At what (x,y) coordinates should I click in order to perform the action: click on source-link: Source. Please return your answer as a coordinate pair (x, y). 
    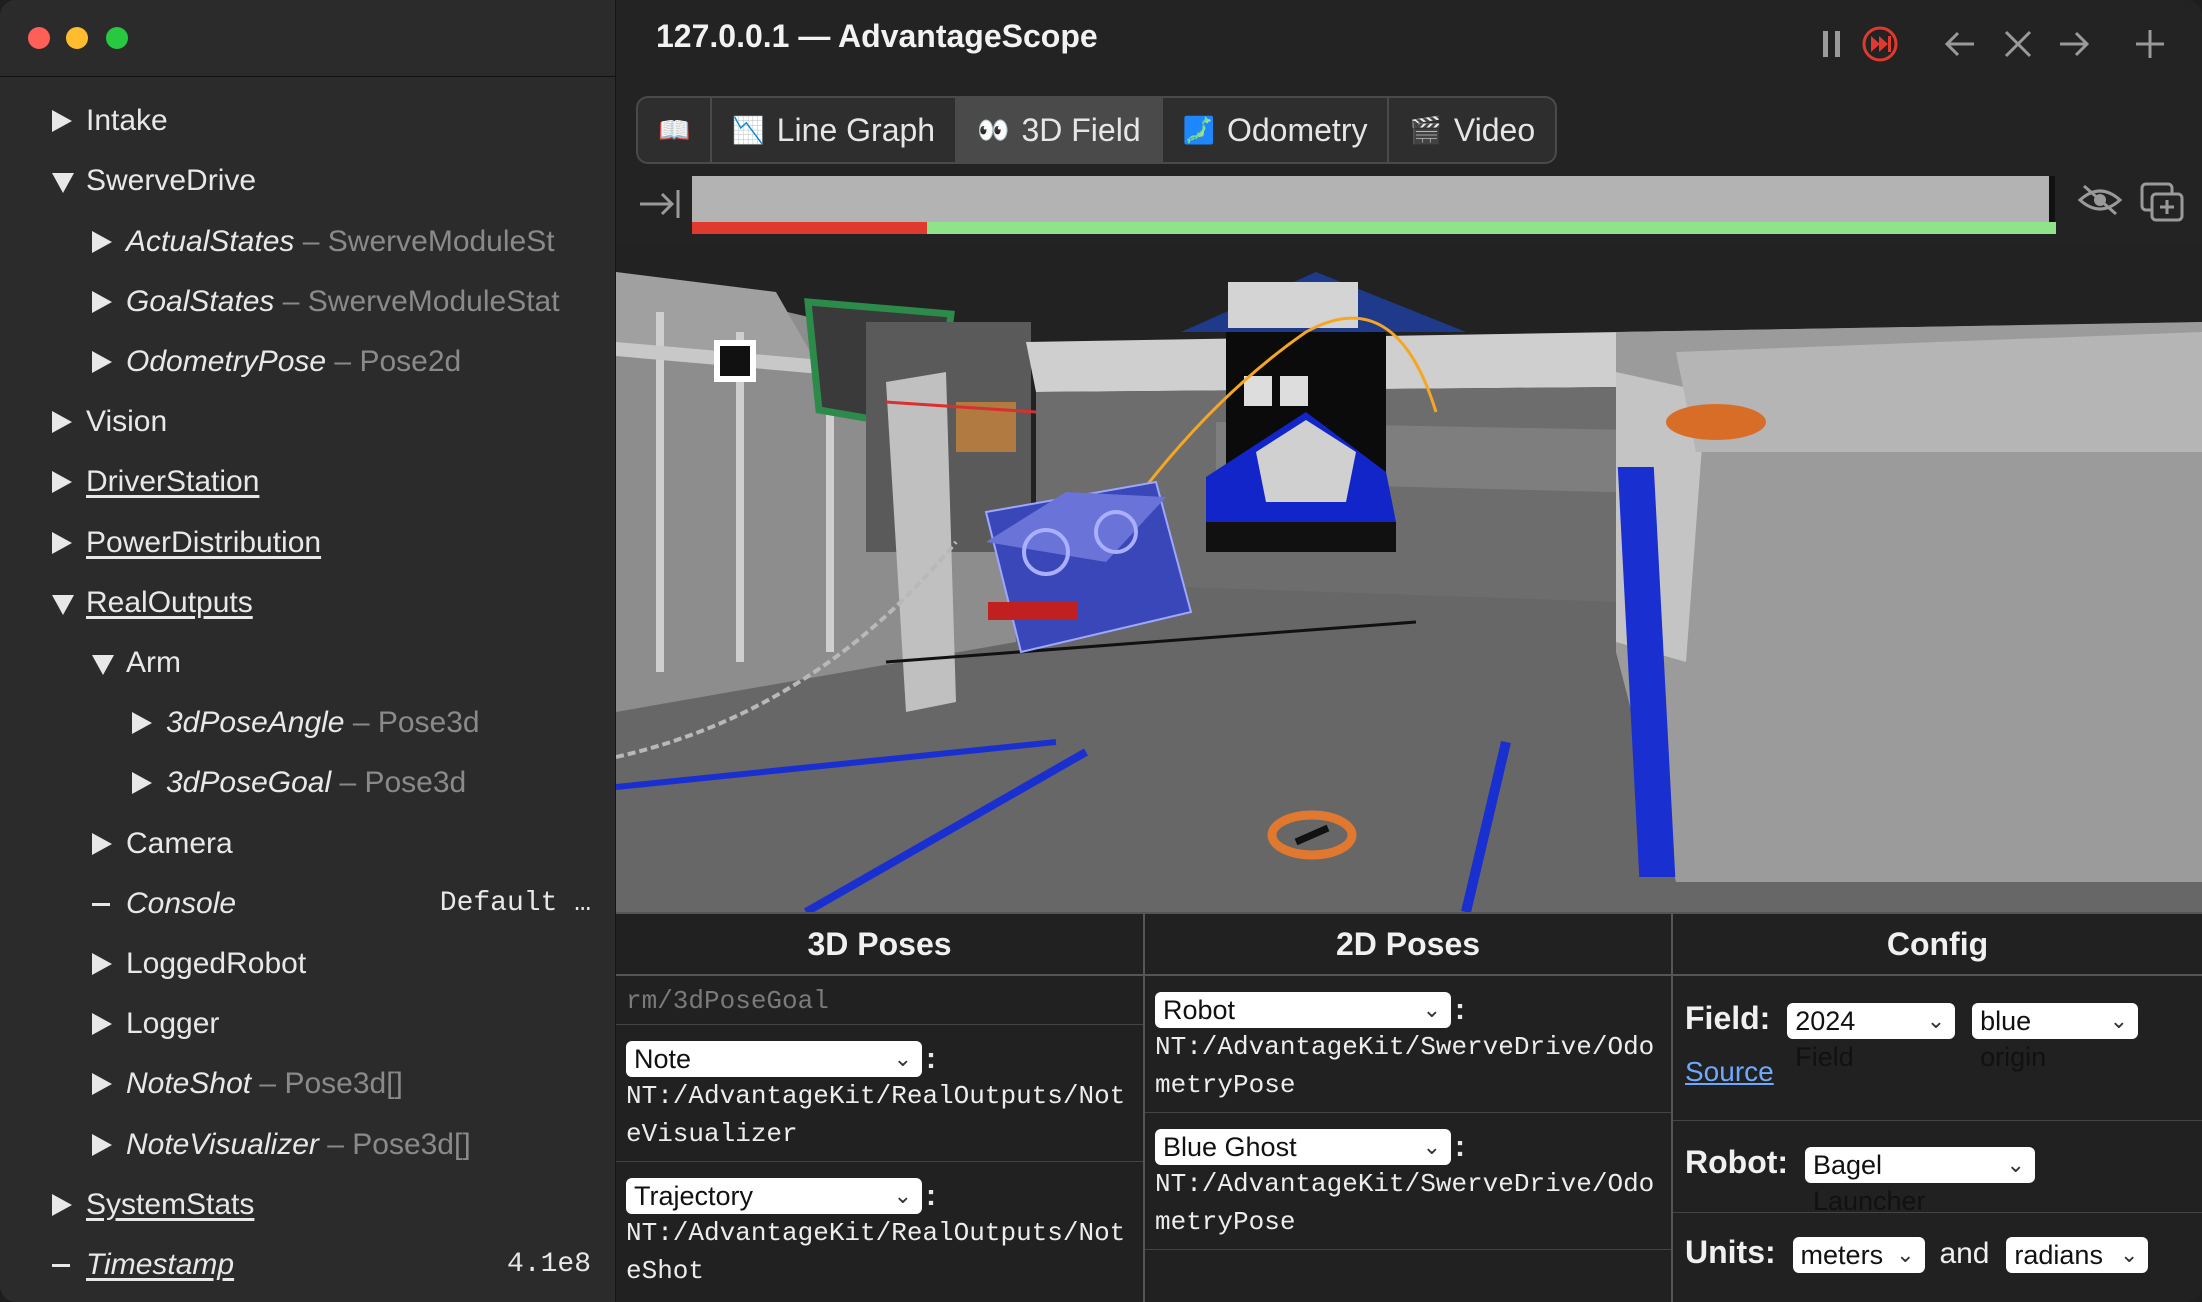
    Looking at the image, I should click on (1729, 1071).